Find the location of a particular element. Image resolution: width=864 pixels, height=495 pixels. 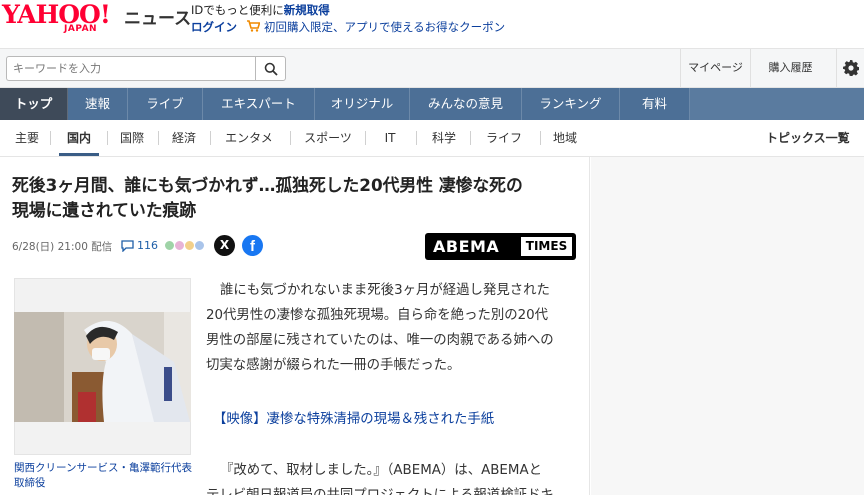

article-photo is located at coordinates (102, 367).